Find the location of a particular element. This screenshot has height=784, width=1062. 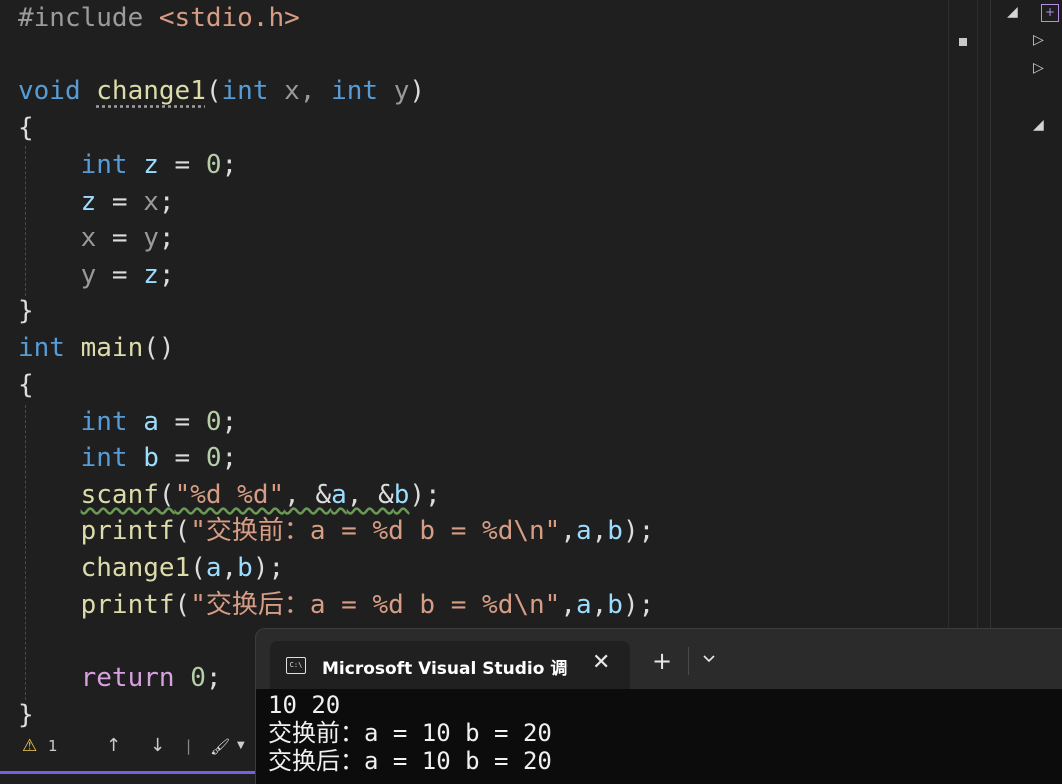

code-token: scanf is located at coordinates (119, 495).